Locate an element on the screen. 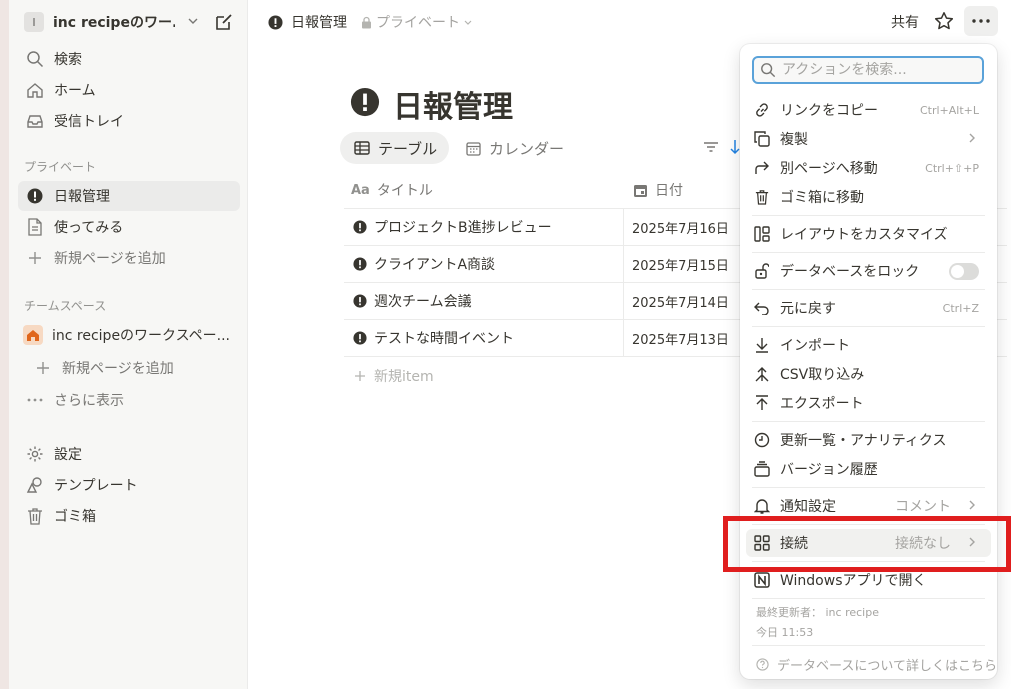 This screenshot has height=689, width=1011. filter-icon is located at coordinates (711, 147).